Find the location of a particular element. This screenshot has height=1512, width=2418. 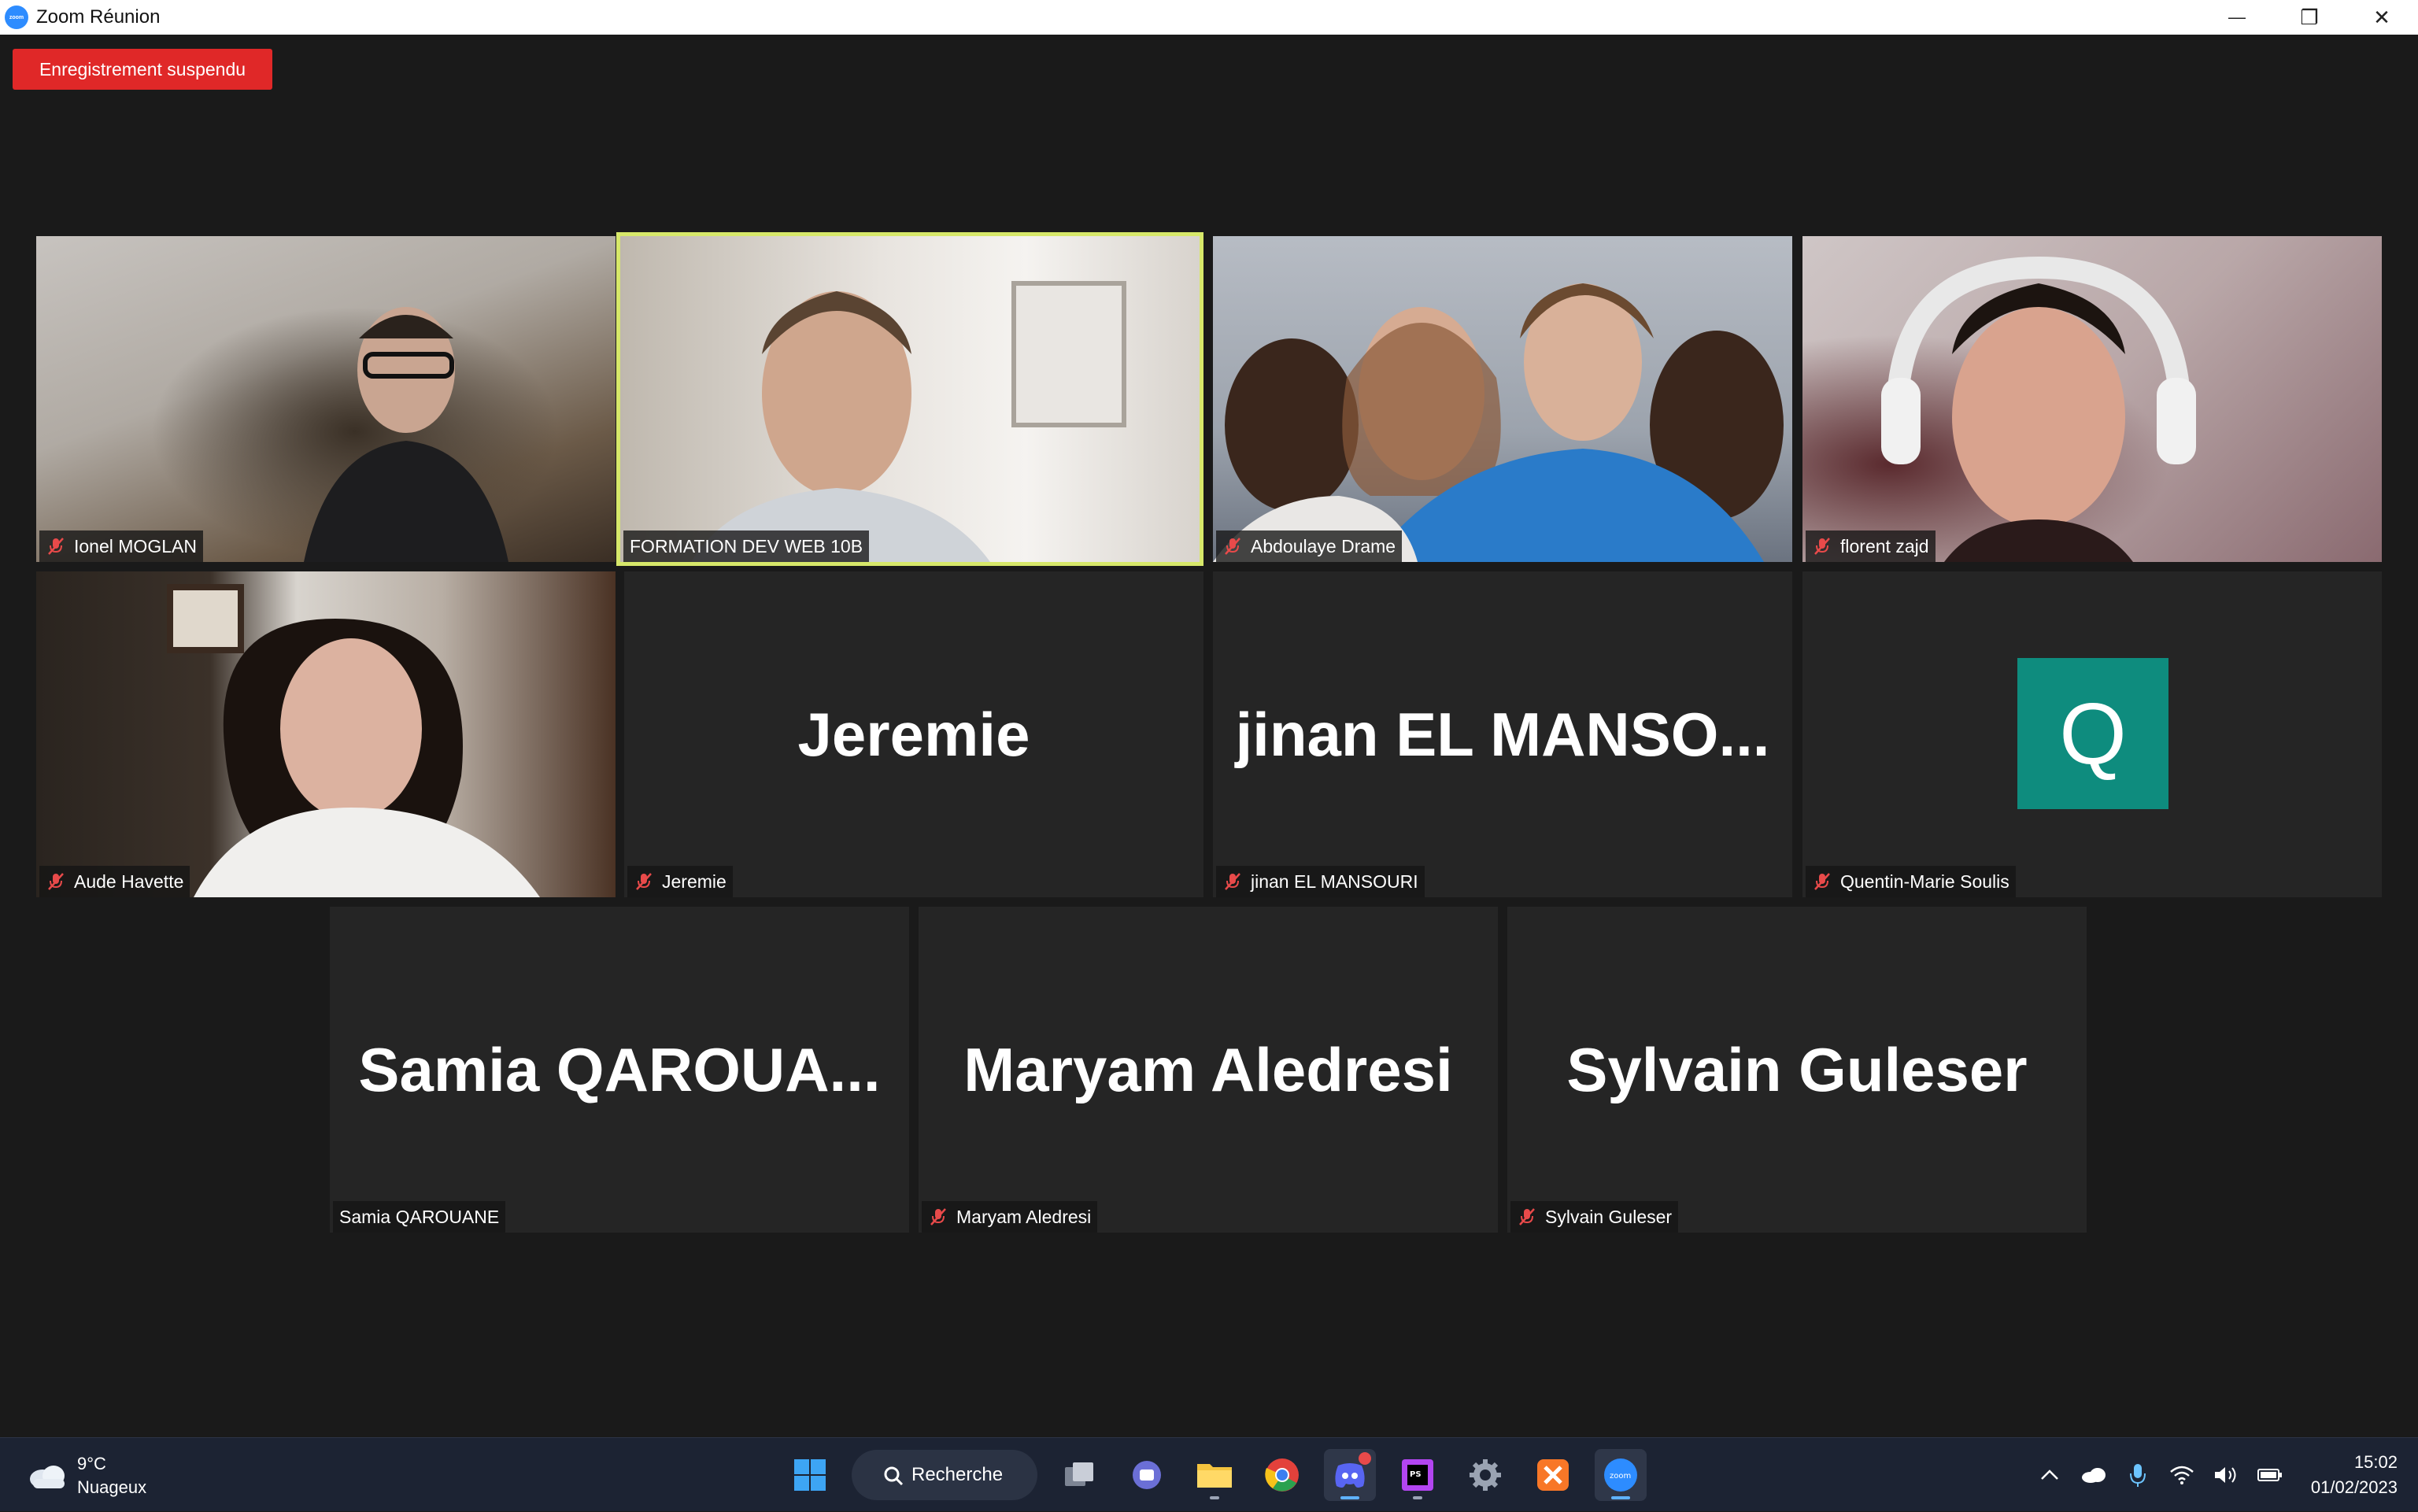

windows-start-button is located at coordinates (810, 1475).